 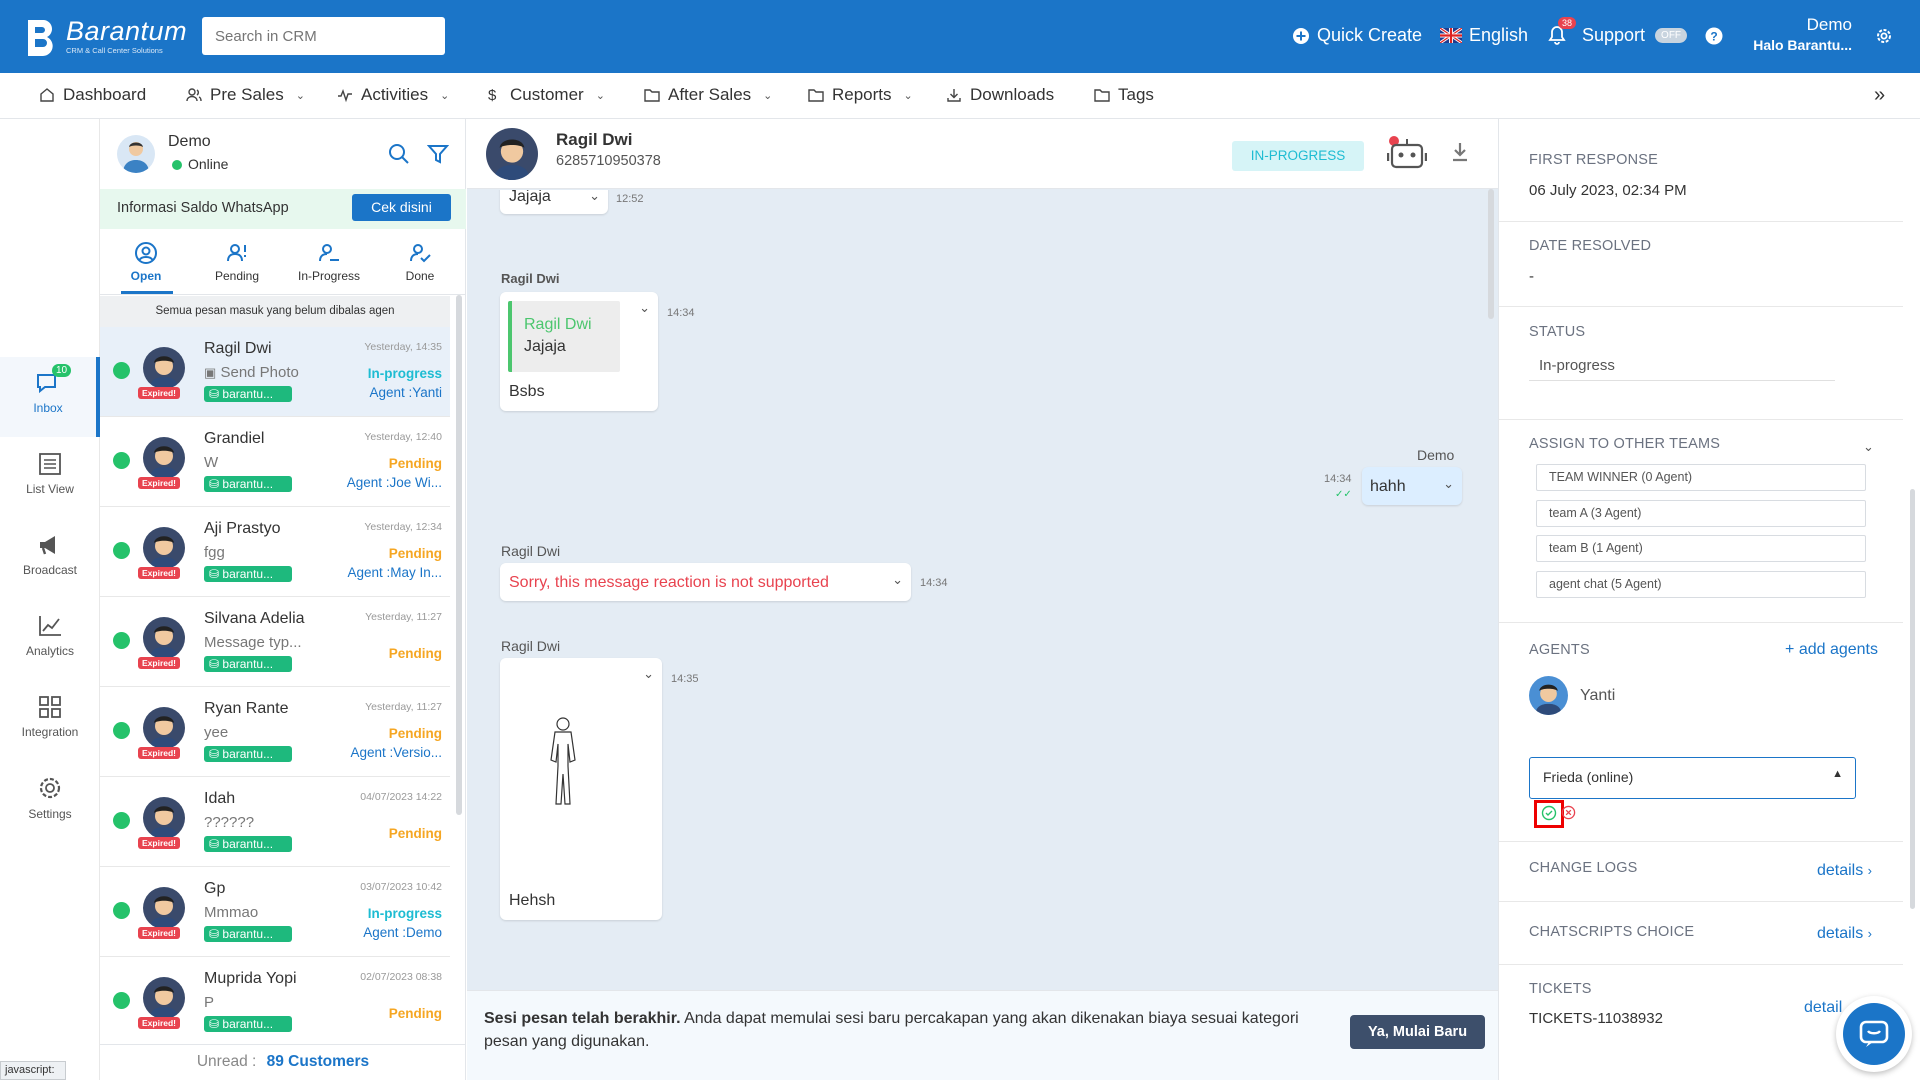 I want to click on message-bubble: Jajaja ⌄, so click(x=554, y=202).